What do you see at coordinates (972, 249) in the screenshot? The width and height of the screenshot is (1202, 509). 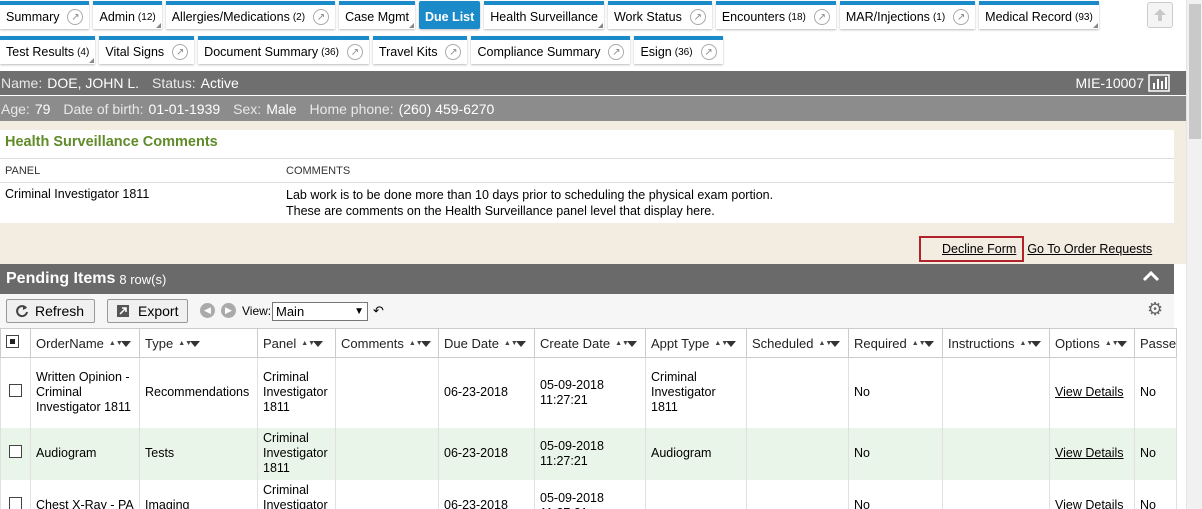 I see `decline-form-link: Decline Form` at bounding box center [972, 249].